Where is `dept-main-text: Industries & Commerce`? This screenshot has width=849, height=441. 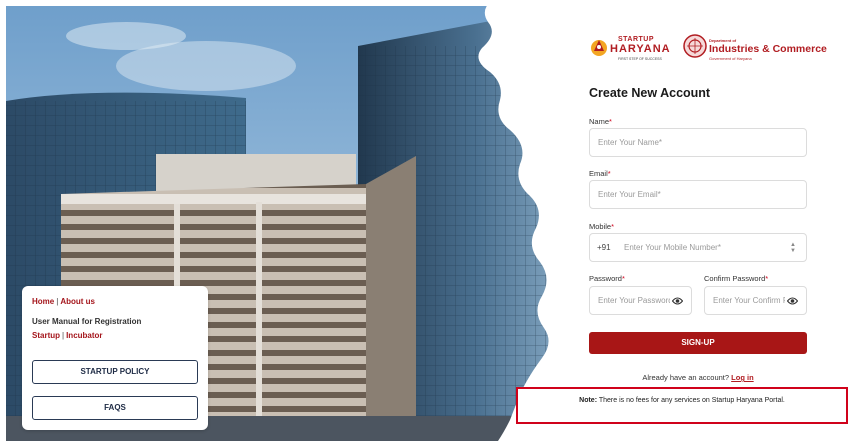 dept-main-text: Industries & Commerce is located at coordinates (768, 49).